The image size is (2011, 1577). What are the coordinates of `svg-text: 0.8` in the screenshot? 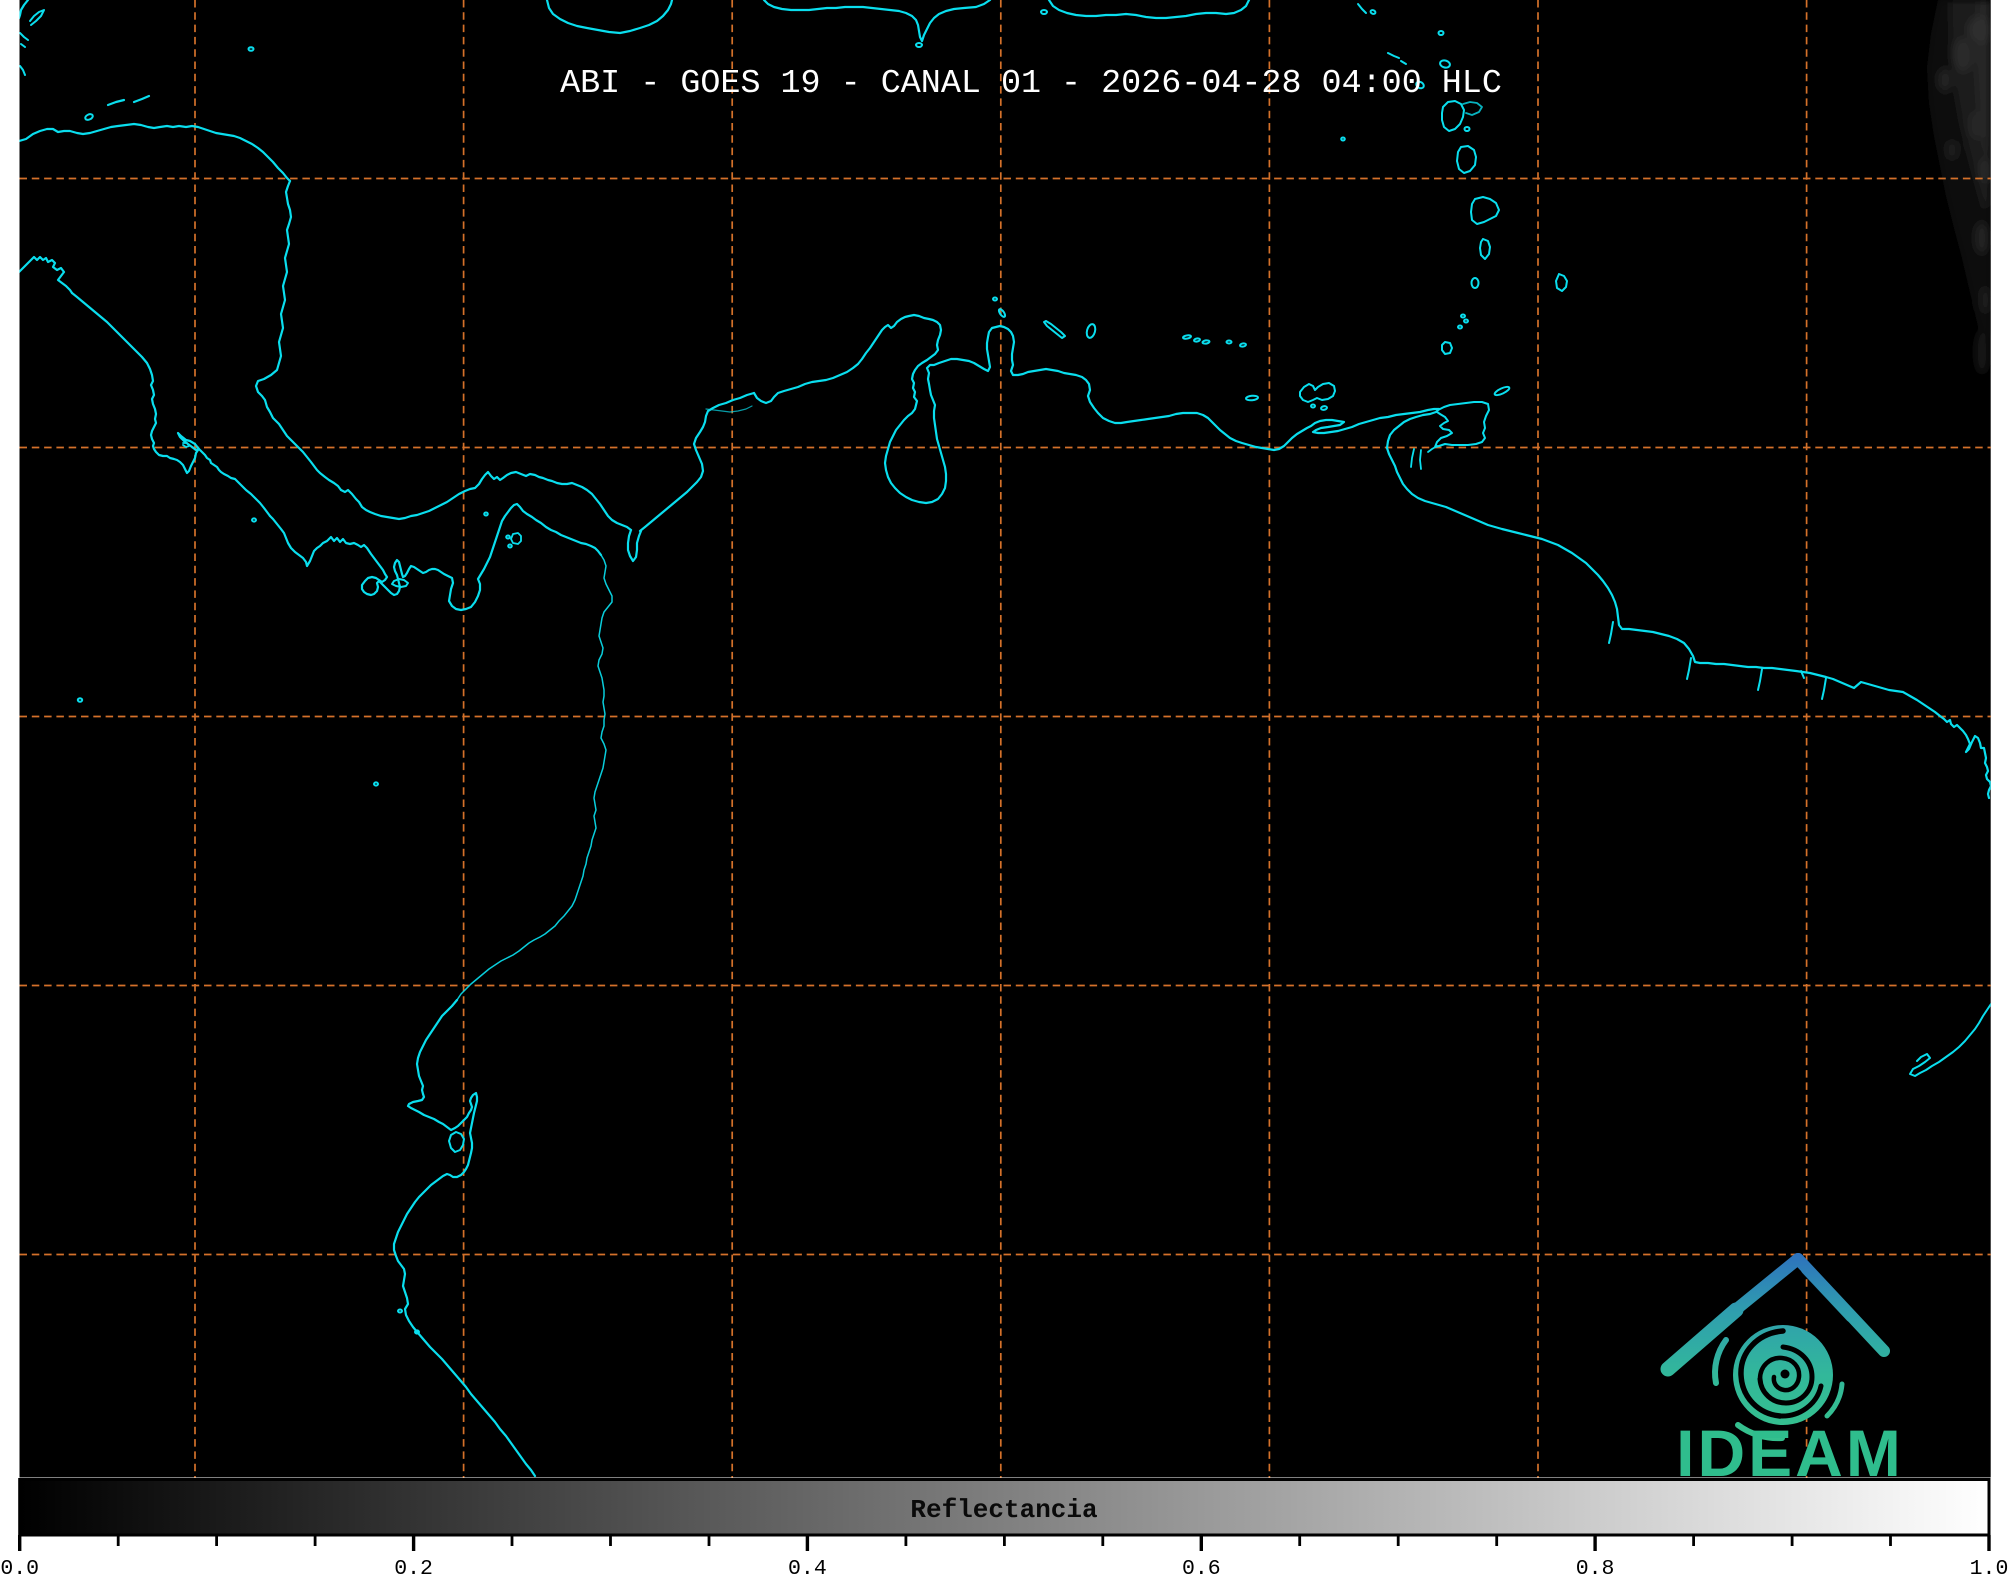 It's located at (1595, 1567).